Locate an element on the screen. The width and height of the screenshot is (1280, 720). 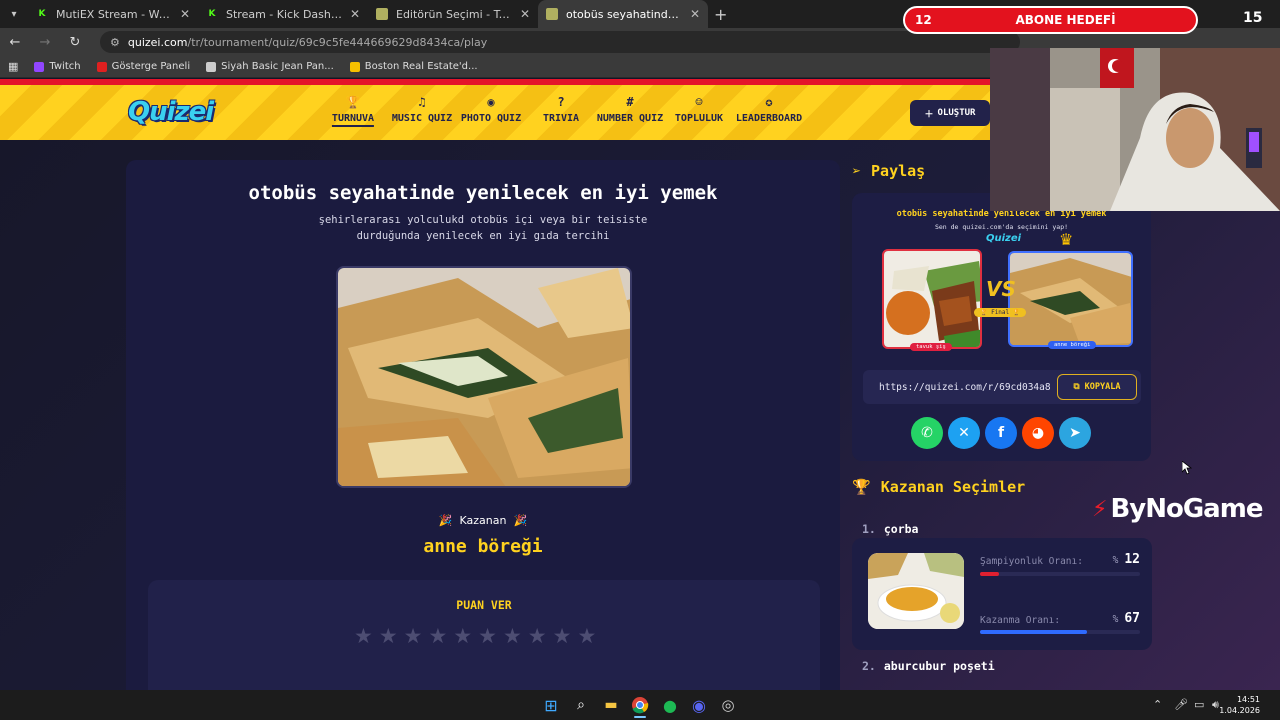
winner-rank-1: 1. çorba is located at coordinates (890, 529).